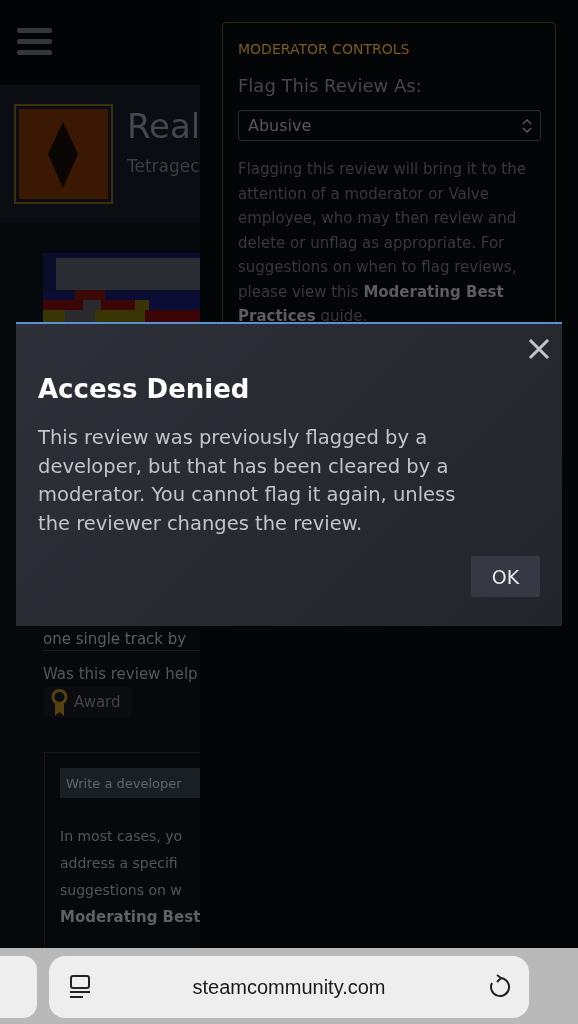 This screenshot has width=578, height=1024. What do you see at coordinates (121, 890) in the screenshot?
I see `response-text: suggestions on w` at bounding box center [121, 890].